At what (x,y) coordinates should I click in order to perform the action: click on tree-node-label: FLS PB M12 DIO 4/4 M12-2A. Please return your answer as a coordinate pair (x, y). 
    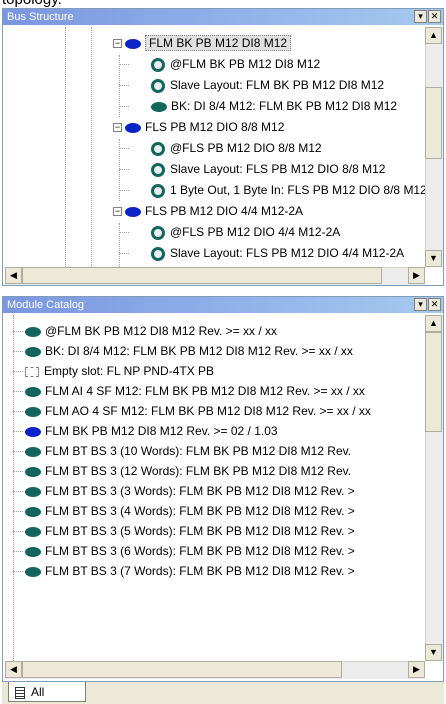
    Looking at the image, I should click on (224, 211).